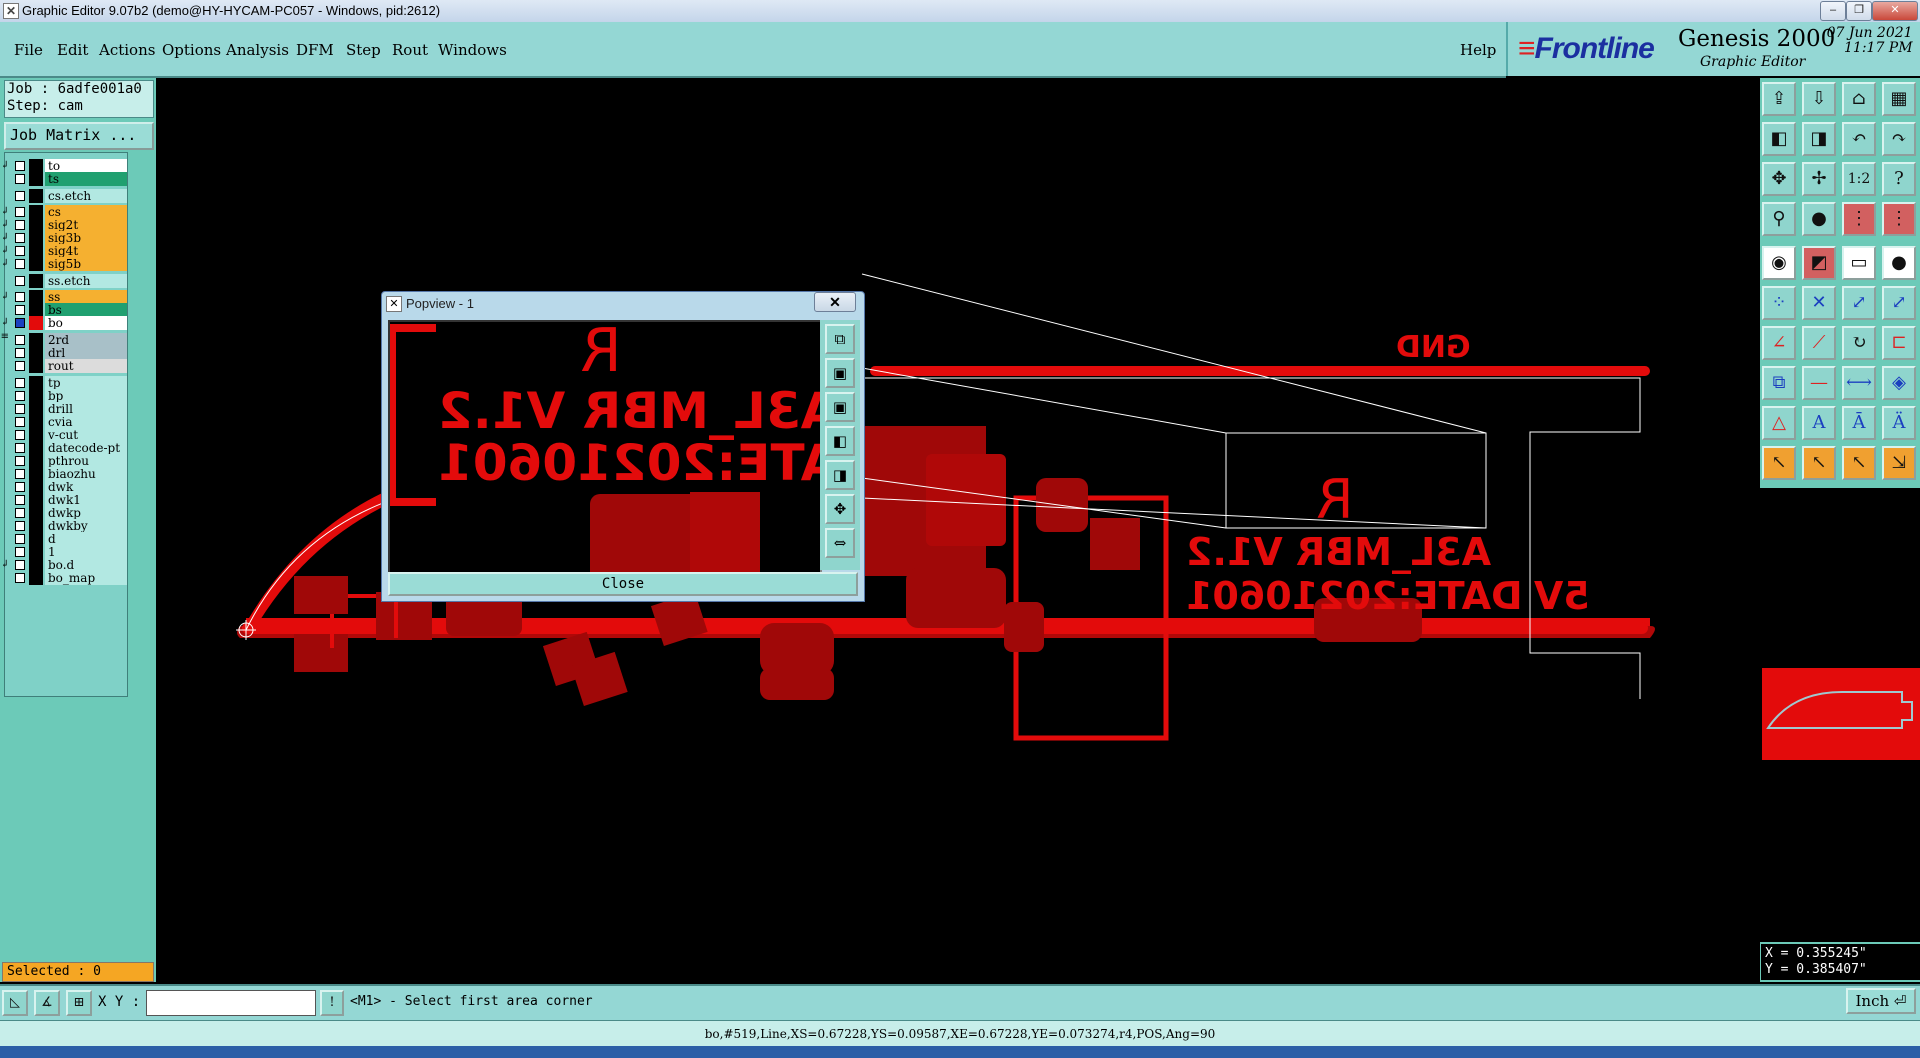 Image resolution: width=1920 pixels, height=1058 pixels. I want to click on layer-name: dwk1, so click(86, 500).